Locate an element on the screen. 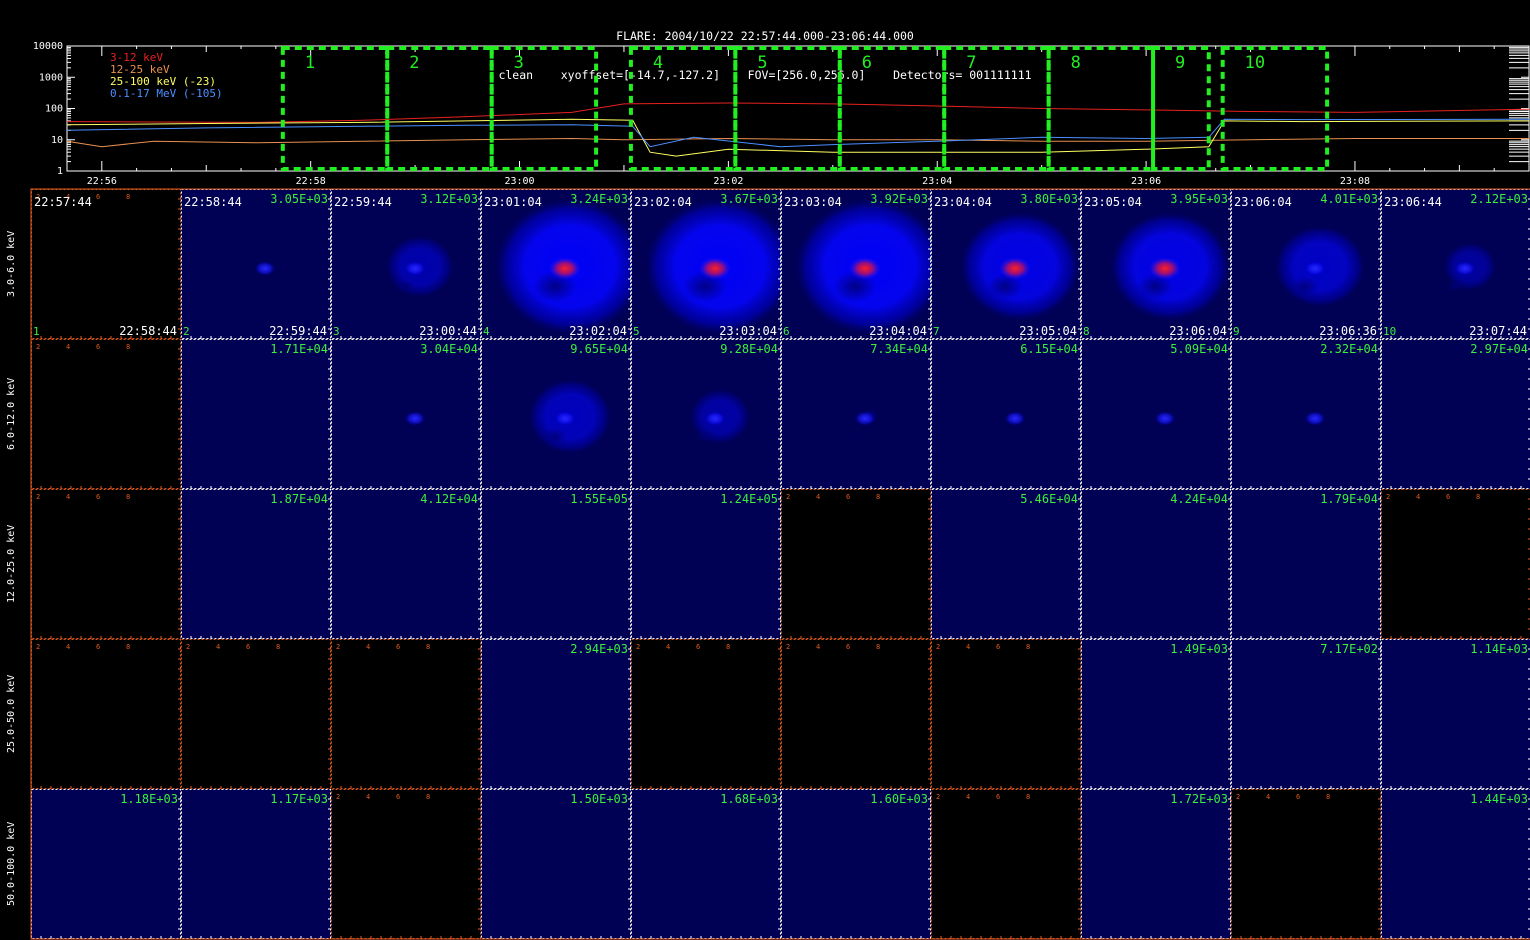 The height and width of the screenshot is (940, 1530). row-label: 25.0-50.0 keV is located at coordinates (11, 713).